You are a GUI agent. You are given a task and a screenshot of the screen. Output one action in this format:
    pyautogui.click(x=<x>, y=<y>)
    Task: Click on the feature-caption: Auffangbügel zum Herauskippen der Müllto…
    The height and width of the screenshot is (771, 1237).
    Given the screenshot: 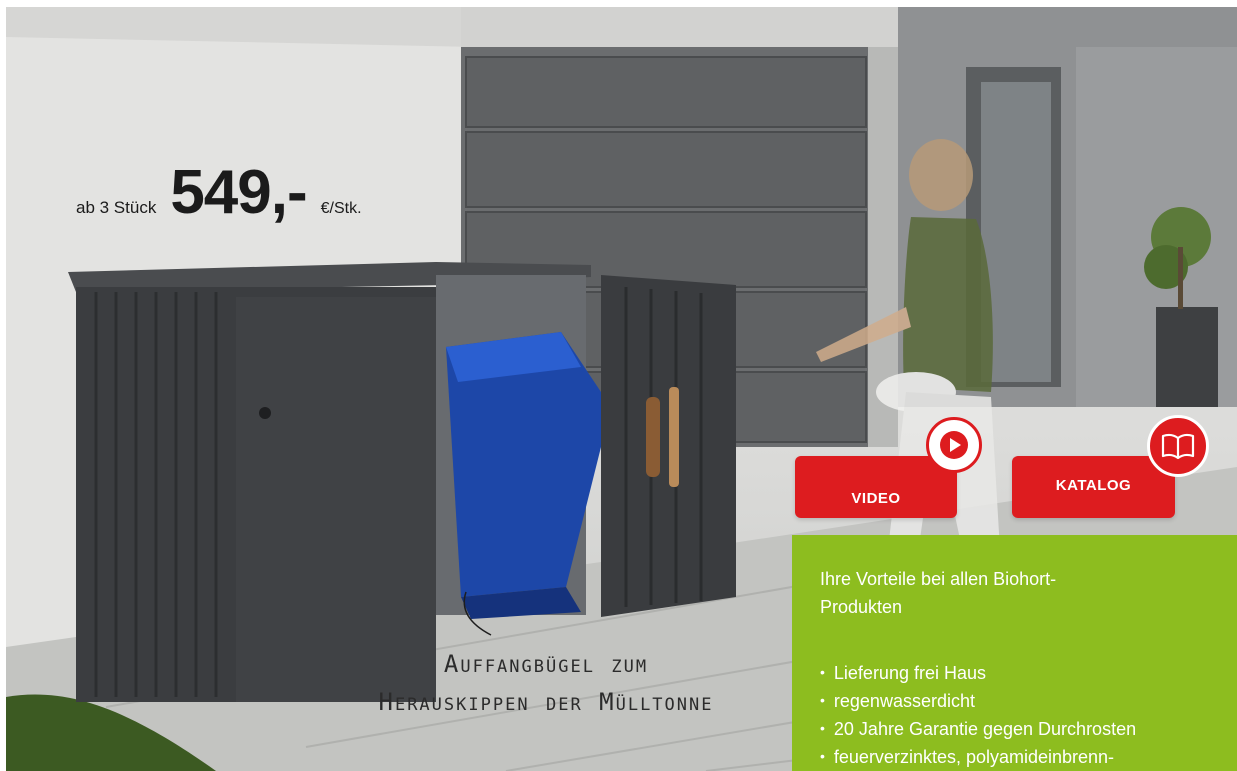 What is the action you would take?
    pyautogui.click(x=546, y=683)
    